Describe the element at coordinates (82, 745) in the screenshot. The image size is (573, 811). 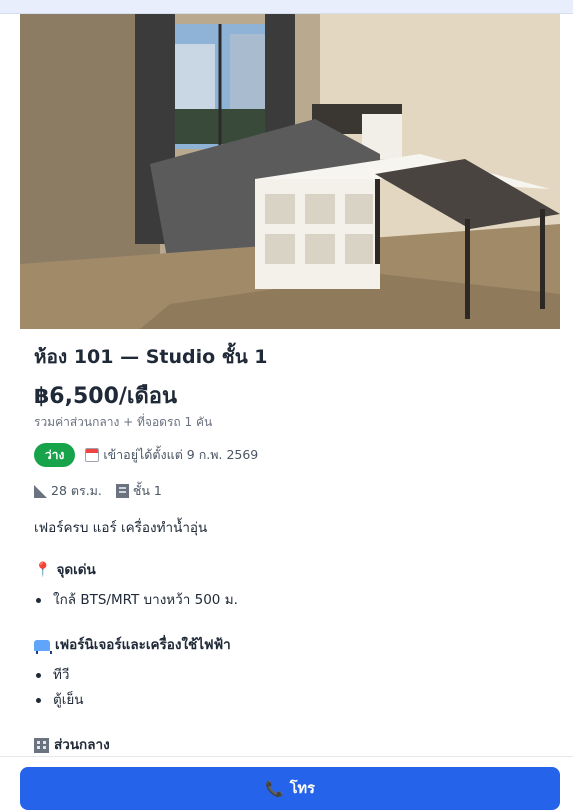
I see `common-title: ส่วนกลาง` at that location.